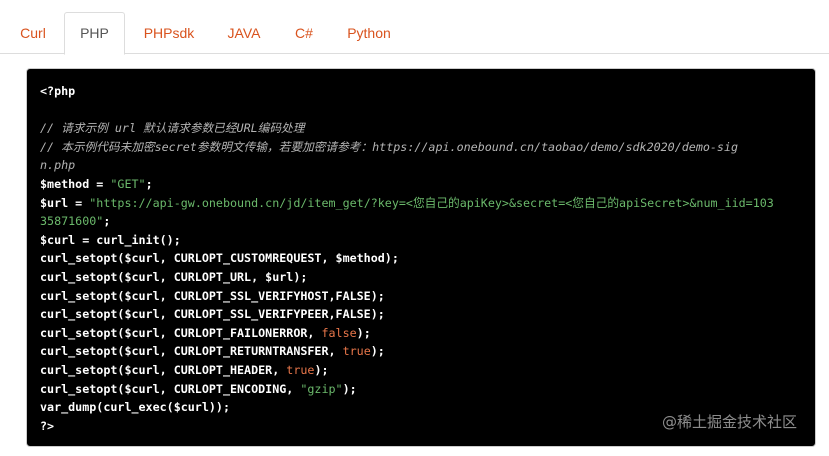 This screenshot has height=456, width=829. I want to click on tab-csharp: C#, so click(304, 34).